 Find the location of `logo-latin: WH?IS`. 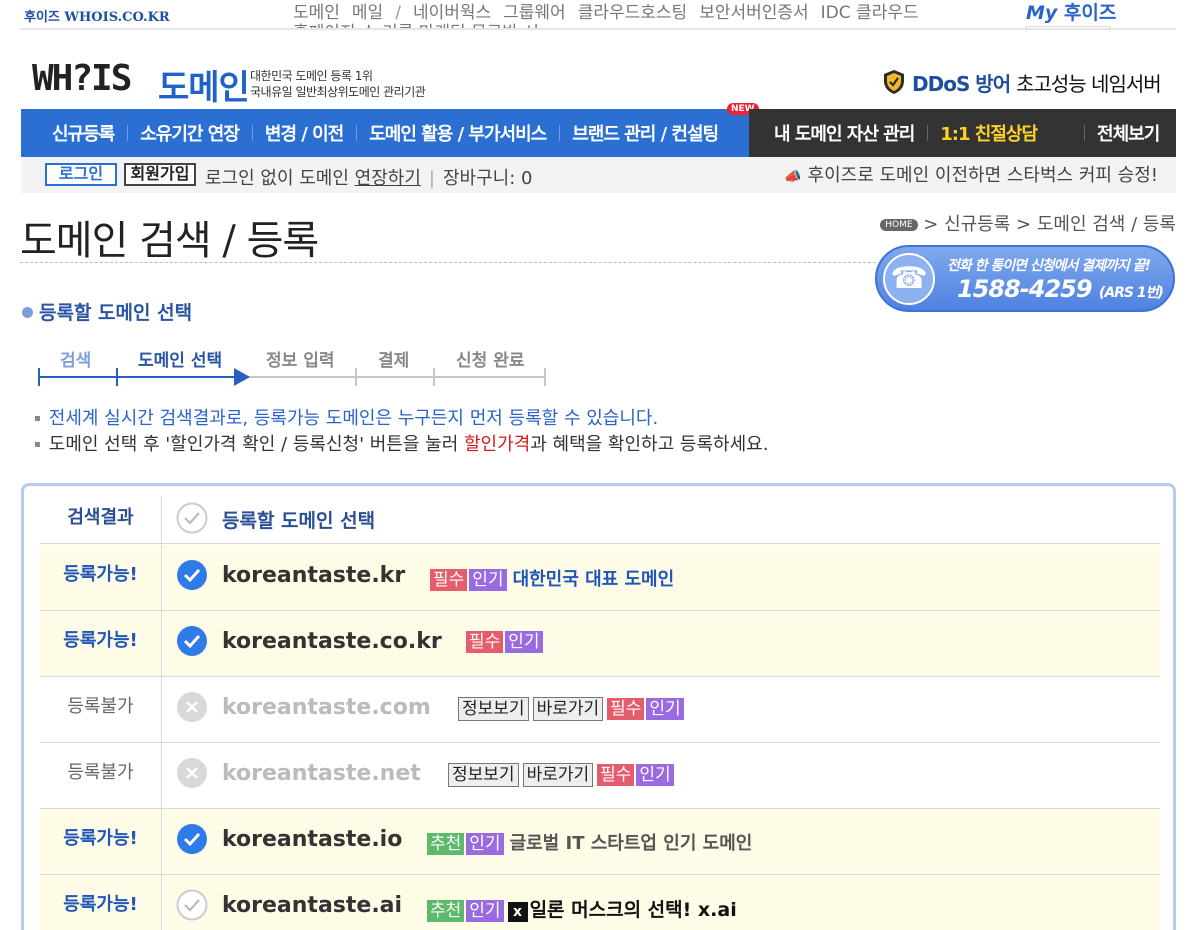

logo-latin: WH?IS is located at coordinates (82, 78).